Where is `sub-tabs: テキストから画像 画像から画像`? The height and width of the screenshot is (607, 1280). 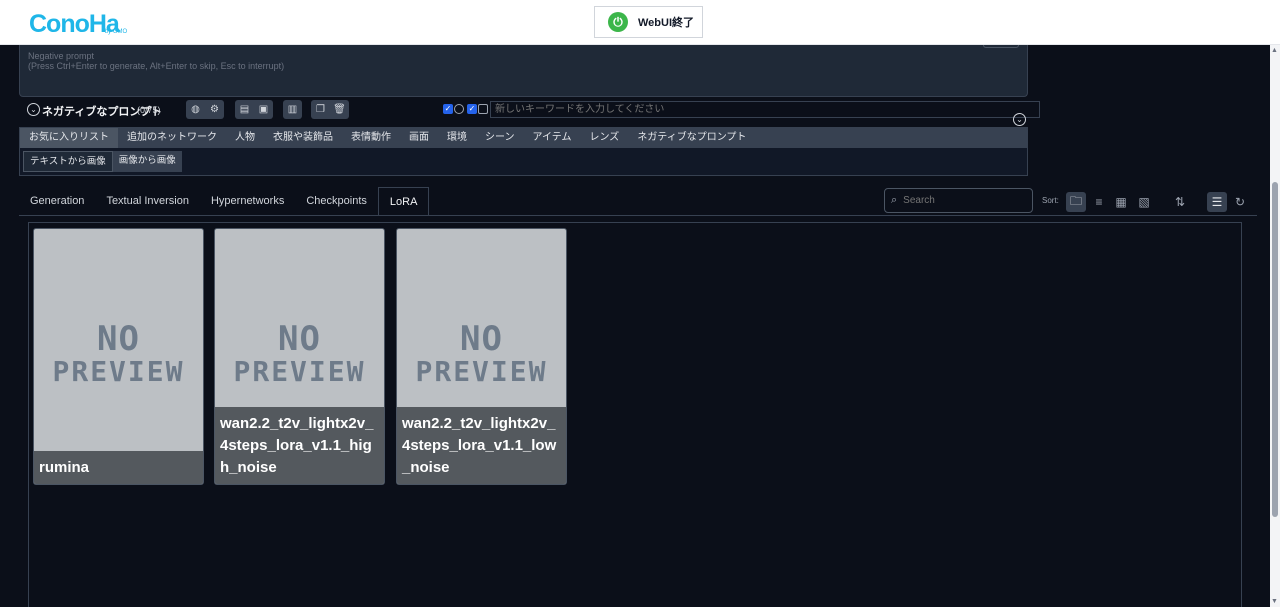 sub-tabs: テキストから画像 画像から画像 is located at coordinates (102, 161).